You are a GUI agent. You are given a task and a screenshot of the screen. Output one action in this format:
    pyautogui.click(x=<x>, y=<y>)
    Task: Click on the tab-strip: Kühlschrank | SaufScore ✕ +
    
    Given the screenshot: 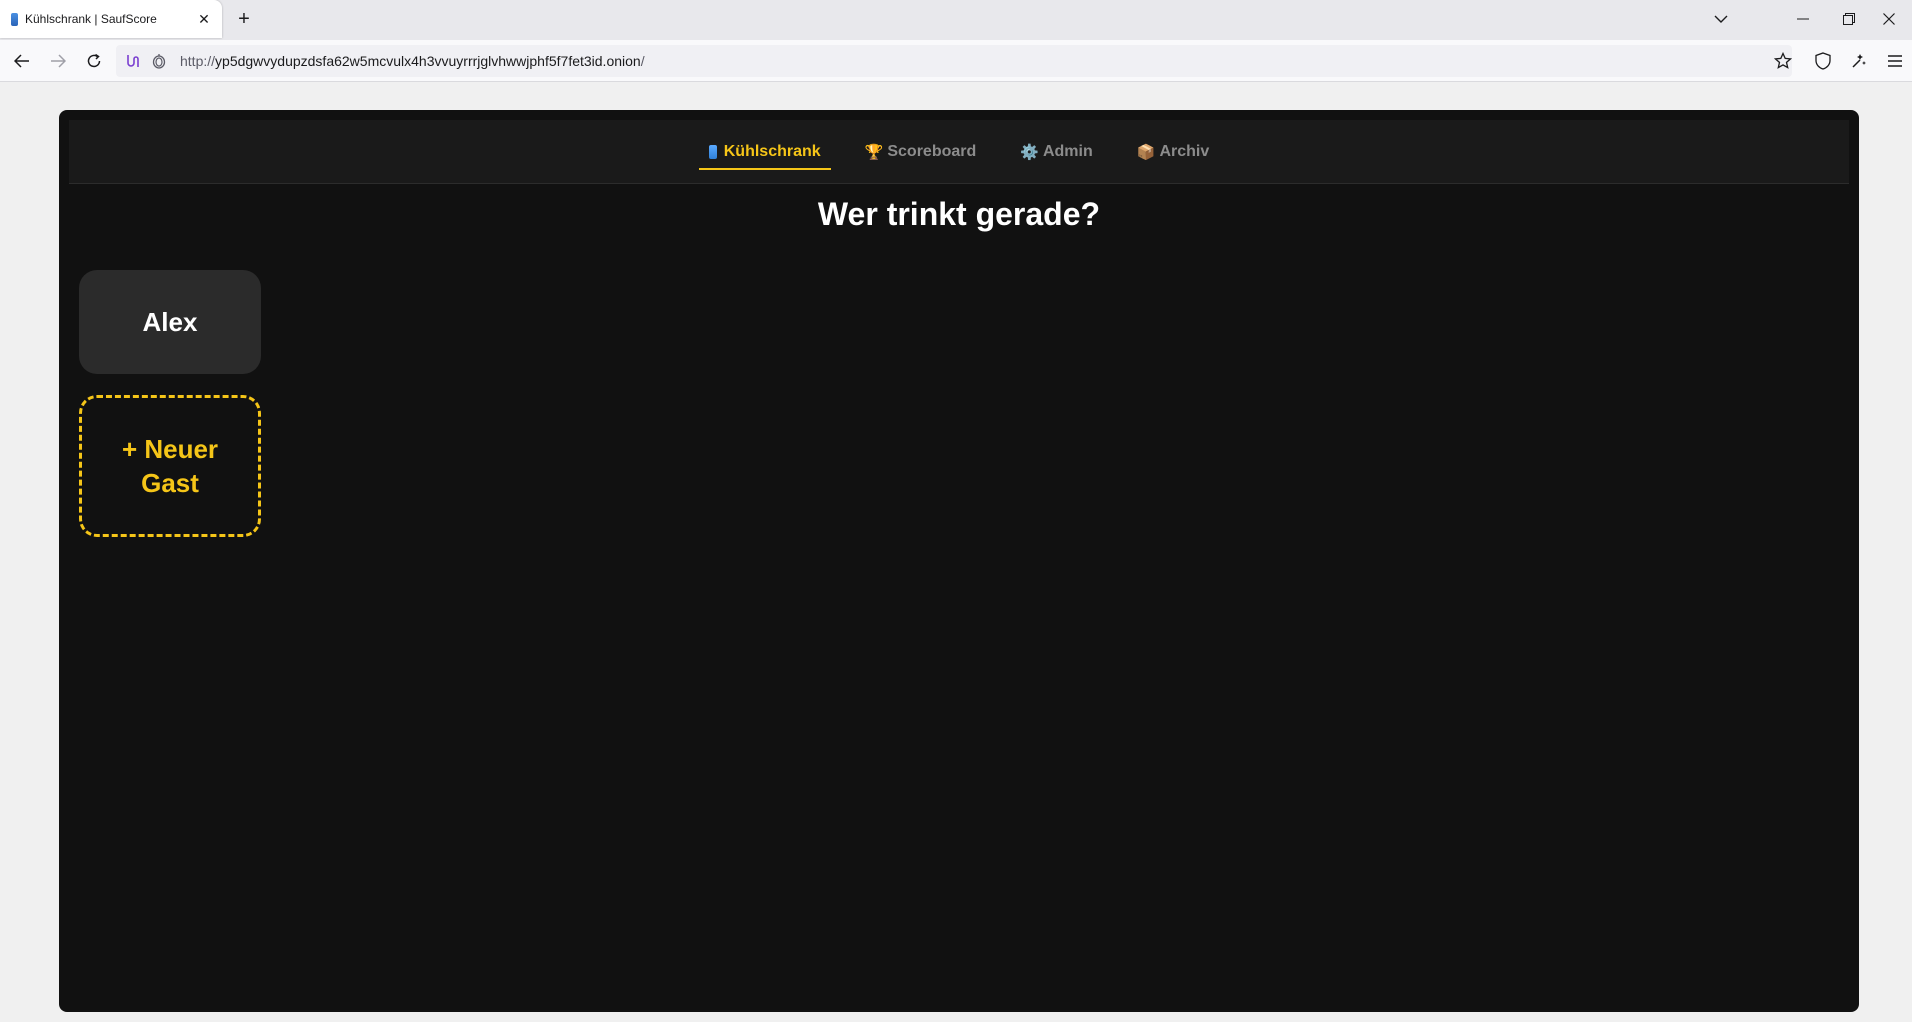 What is the action you would take?
    pyautogui.click(x=956, y=20)
    